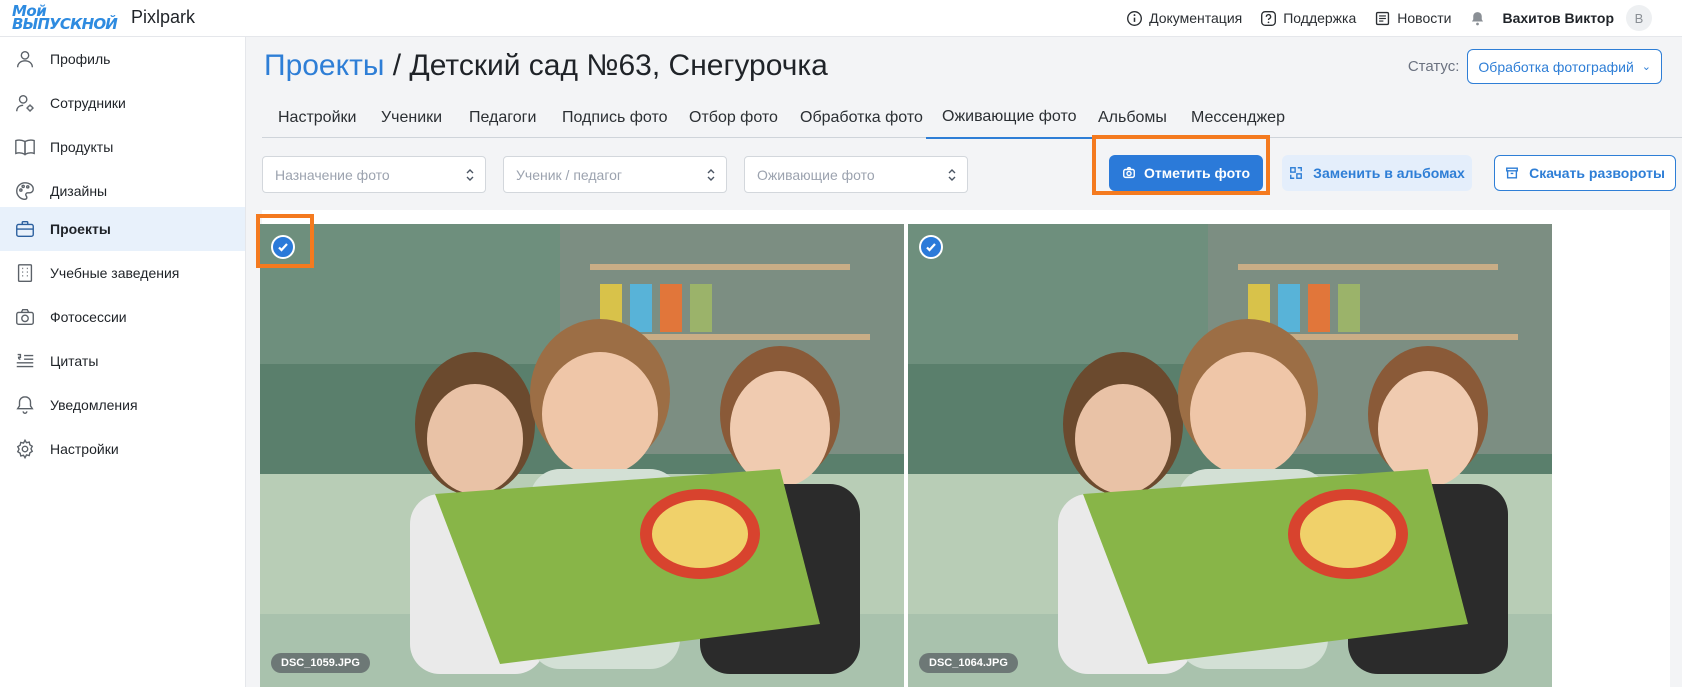  I want to click on palette-icon, so click(25, 191).